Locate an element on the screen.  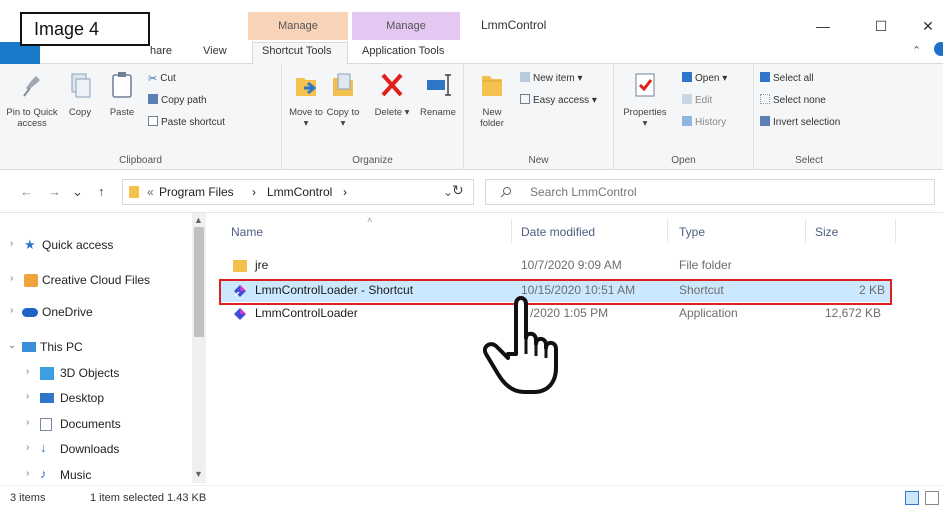
nav-label: Creative Cloud Files is located at coordinates (96, 280).